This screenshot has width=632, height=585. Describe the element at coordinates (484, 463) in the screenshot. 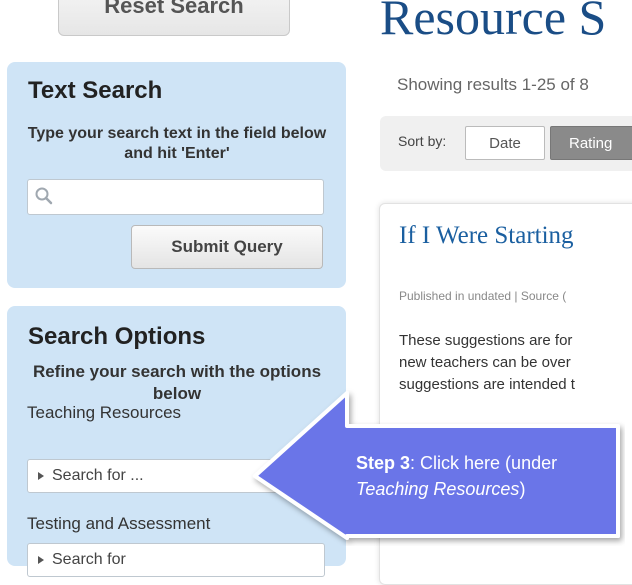

I see `callout-body: : Click here (under` at that location.